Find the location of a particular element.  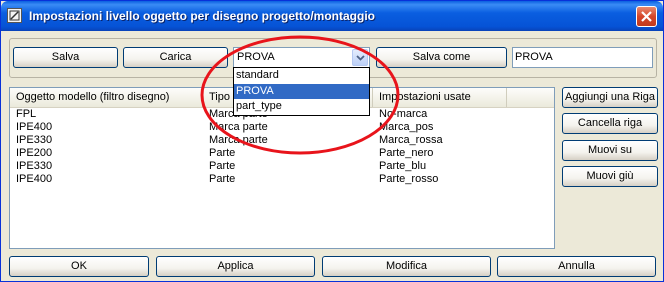

add-row-button: Aggiungi una Riga is located at coordinates (610, 97).